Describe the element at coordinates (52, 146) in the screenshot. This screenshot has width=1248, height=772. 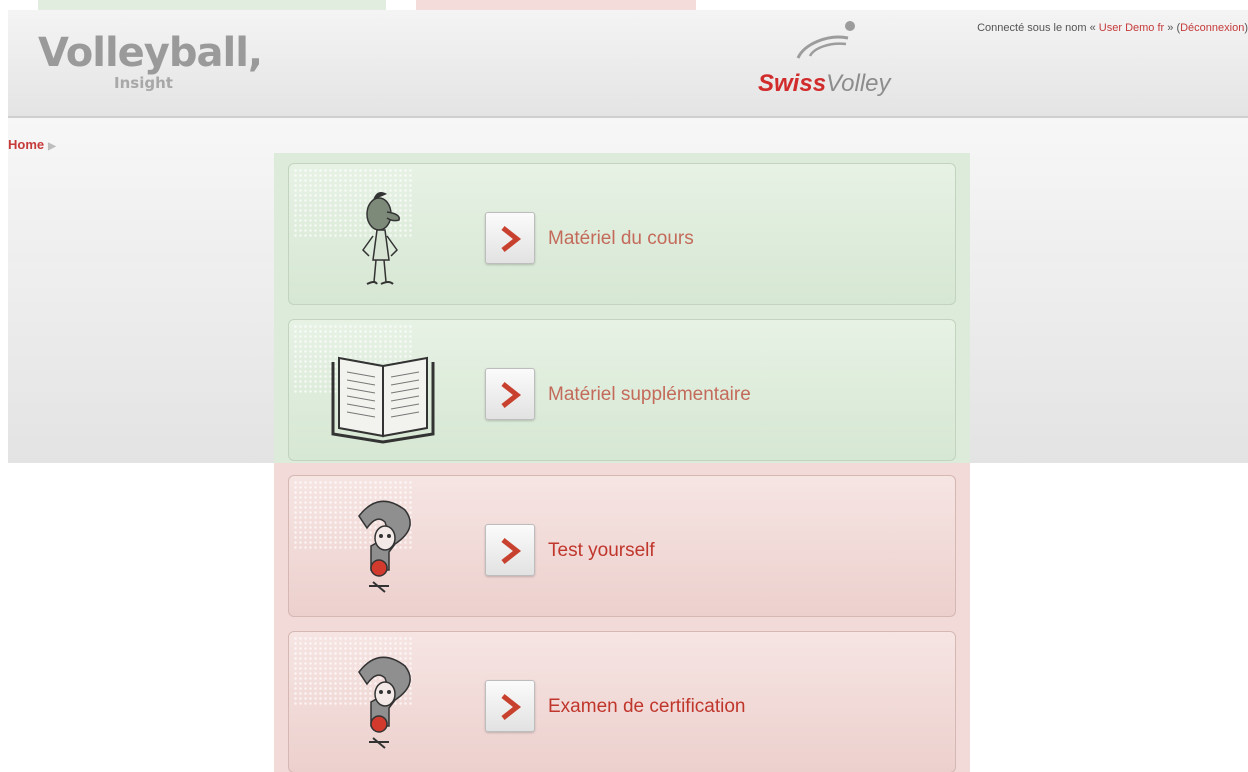
I see `triangle-right-icon: ▶` at that location.